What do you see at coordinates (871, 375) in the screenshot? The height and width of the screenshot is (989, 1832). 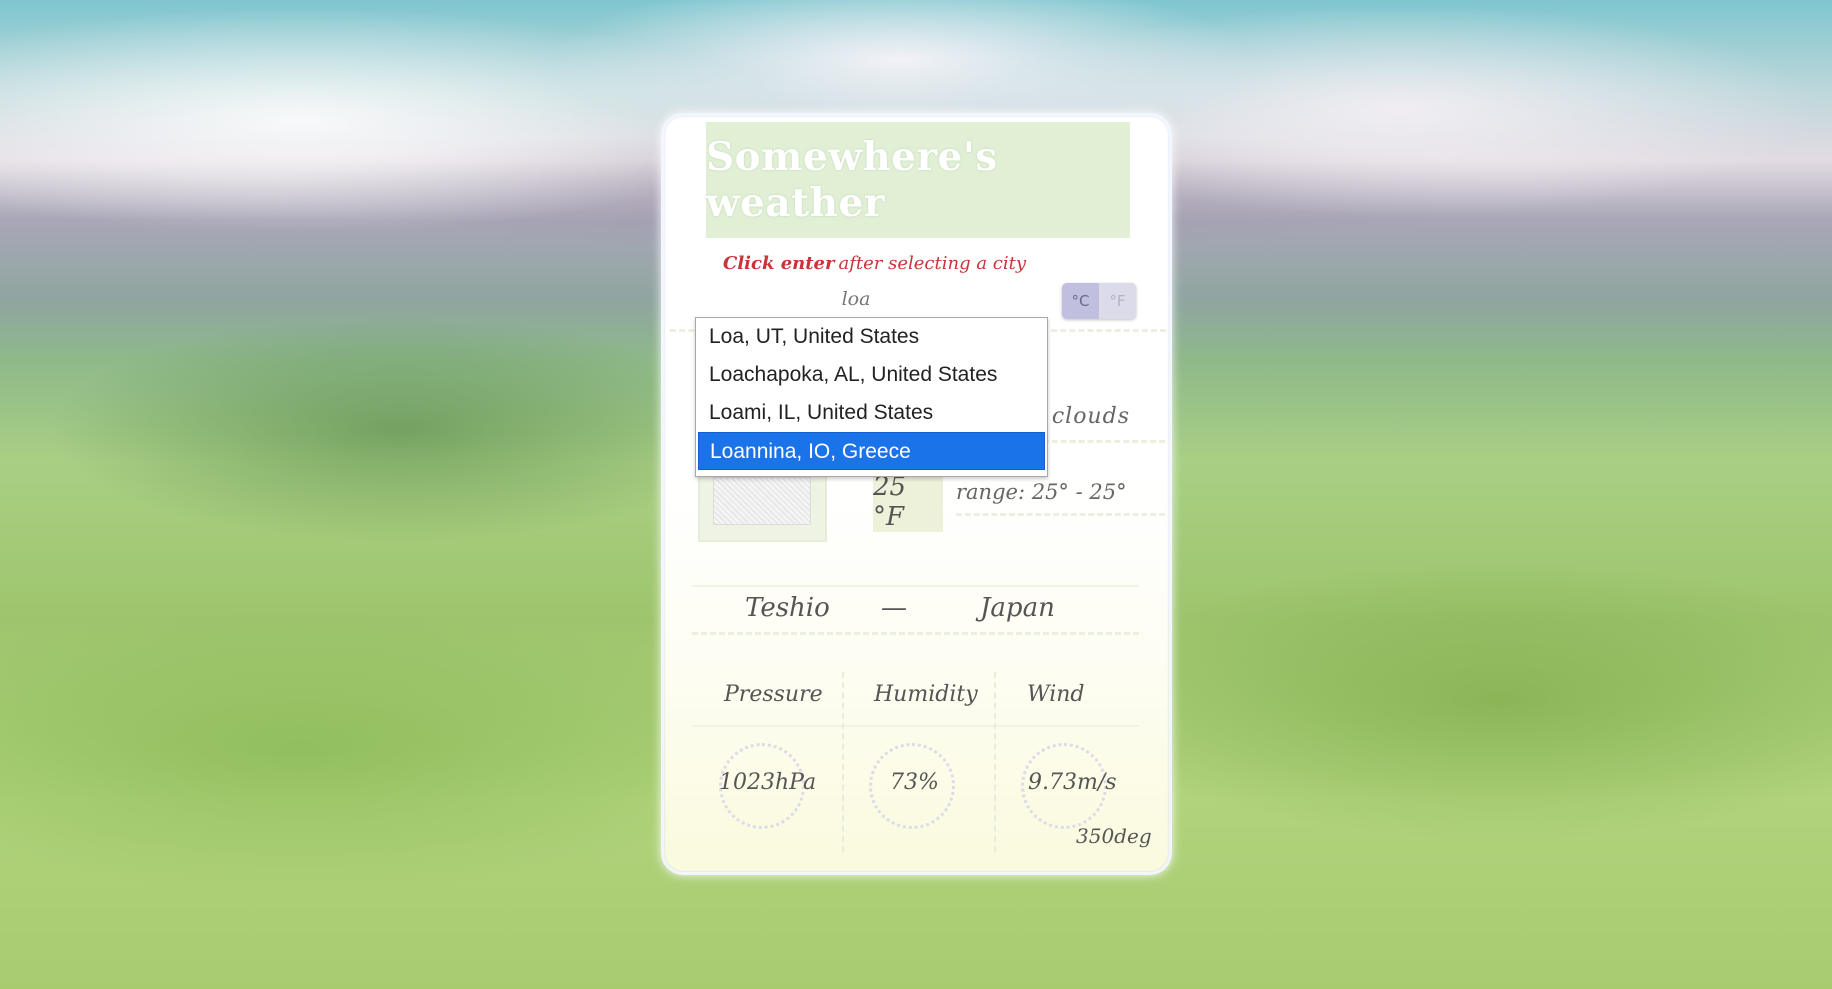 I see `autocomplete-option: Loachapoka, AL, United States` at bounding box center [871, 375].